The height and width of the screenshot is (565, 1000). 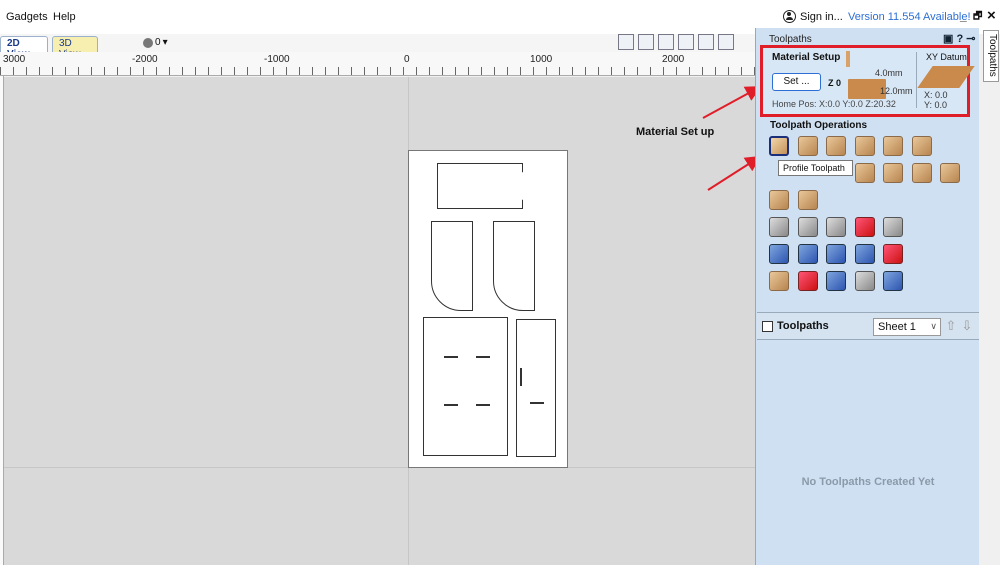 I want to click on vcarve-toolpath-icon, so click(x=893, y=173).